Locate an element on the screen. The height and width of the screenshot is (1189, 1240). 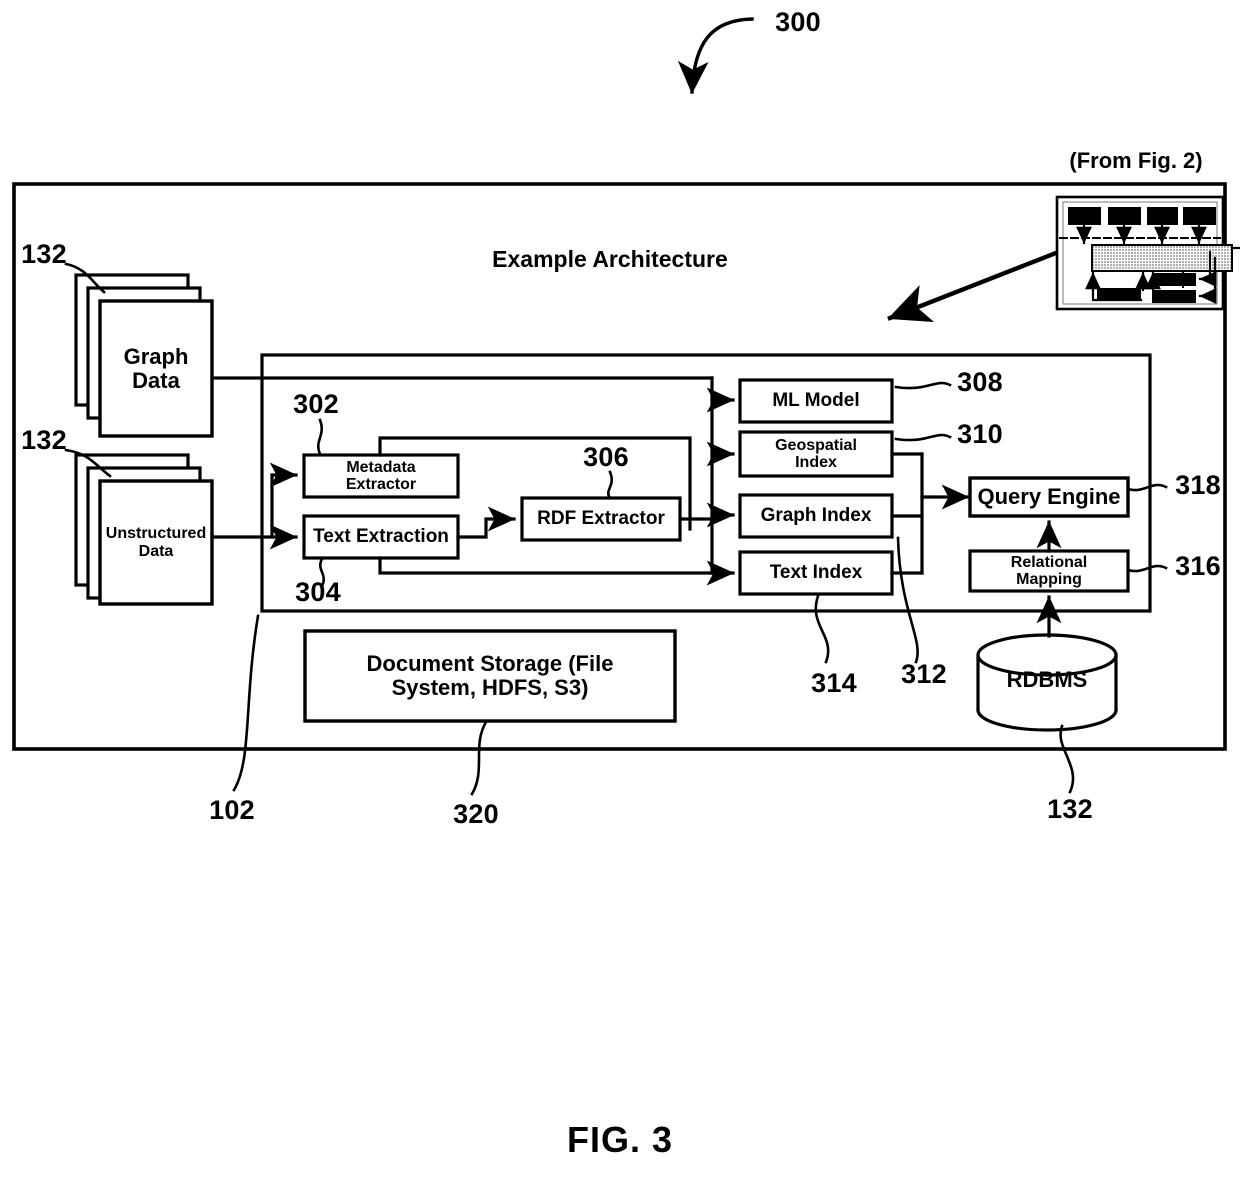
from-figure-note: (From Fig. 2) is located at coordinates (1136, 161).